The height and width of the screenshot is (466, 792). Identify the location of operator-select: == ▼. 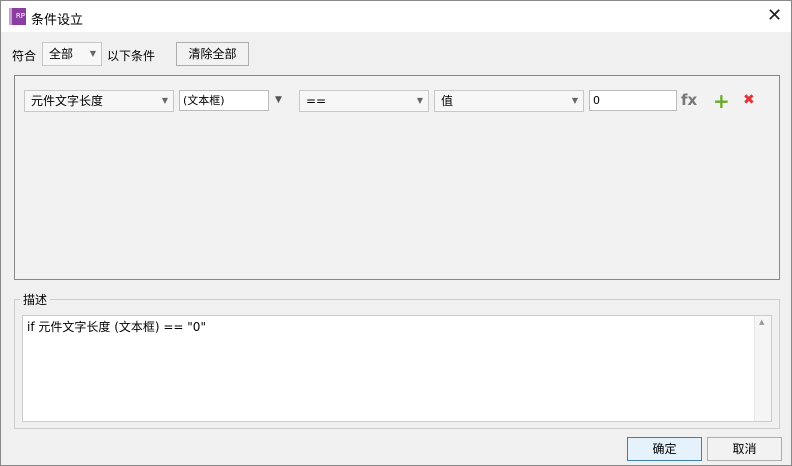
(364, 101).